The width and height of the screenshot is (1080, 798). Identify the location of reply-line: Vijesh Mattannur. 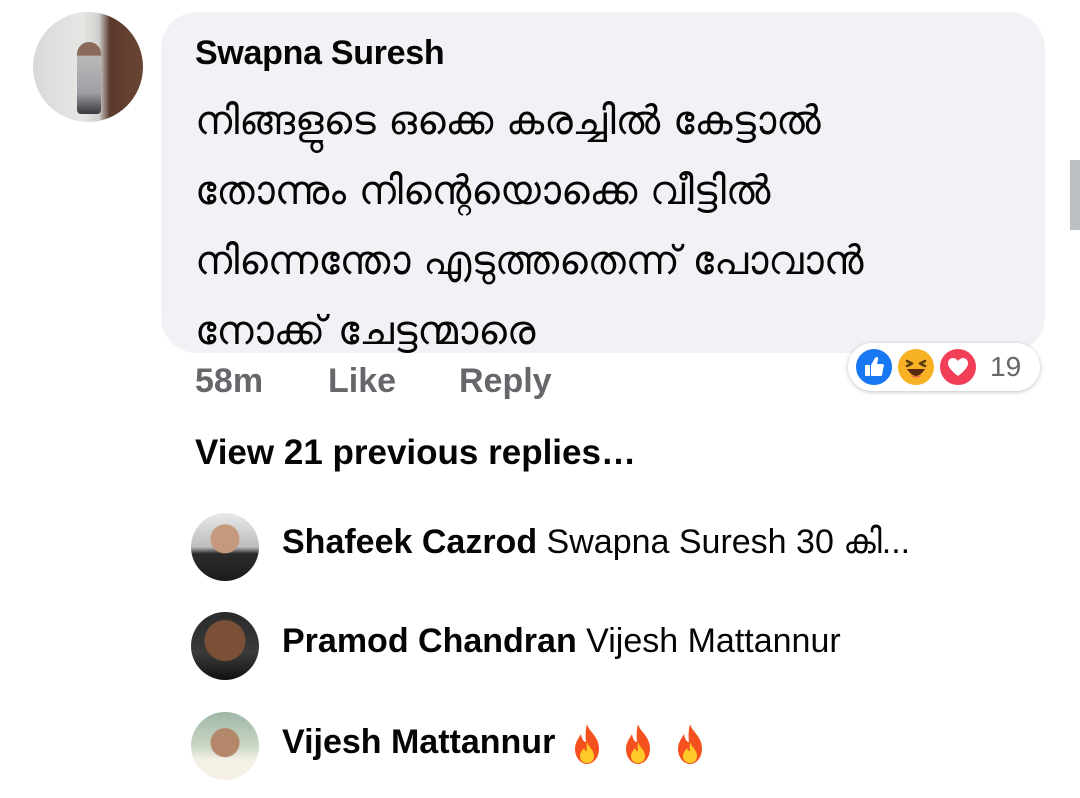
(496, 744).